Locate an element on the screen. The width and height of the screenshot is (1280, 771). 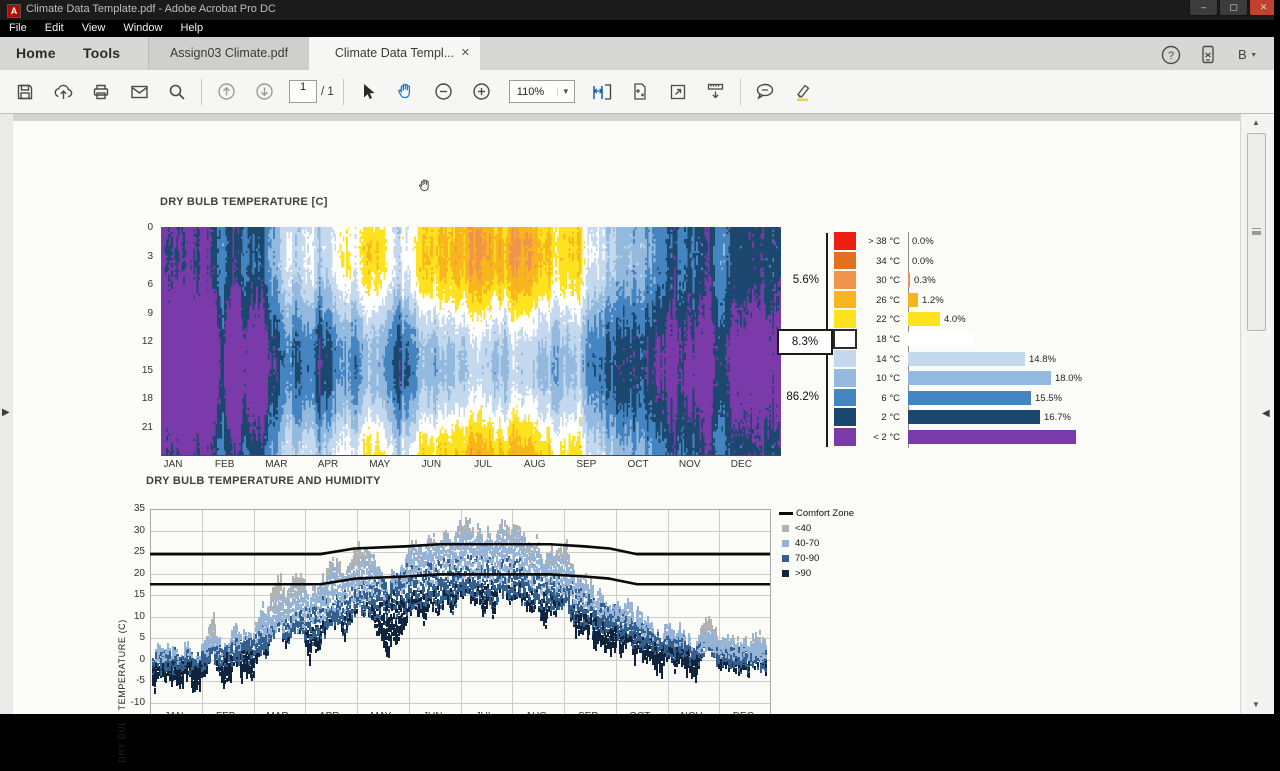
highlighter-icon is located at coordinates (803, 92).